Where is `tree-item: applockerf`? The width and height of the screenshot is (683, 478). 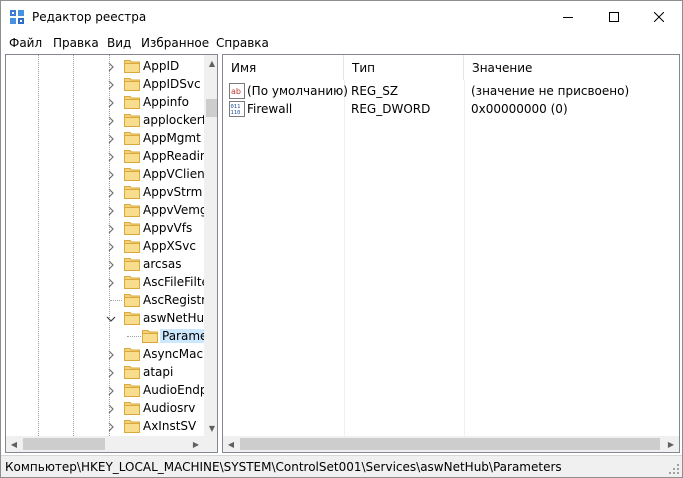 tree-item: applockerf is located at coordinates (106, 120).